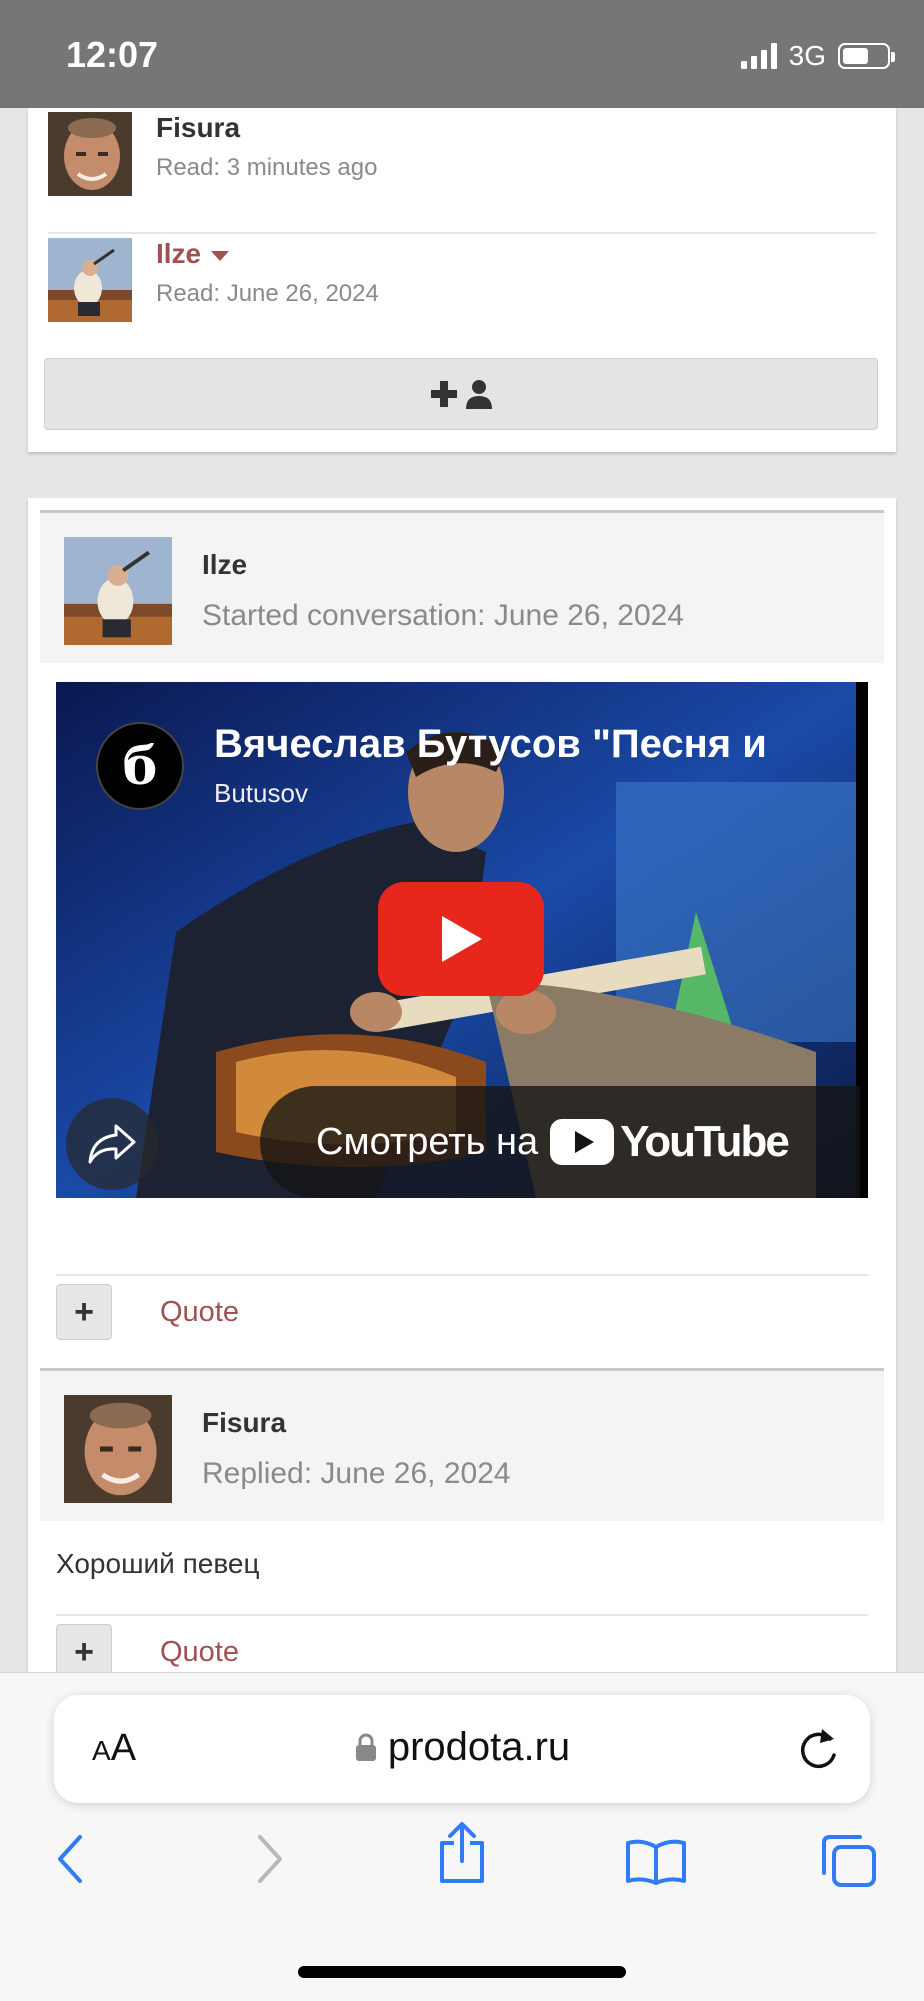 This screenshot has width=924, height=2001. I want to click on user-icon, so click(479, 394).